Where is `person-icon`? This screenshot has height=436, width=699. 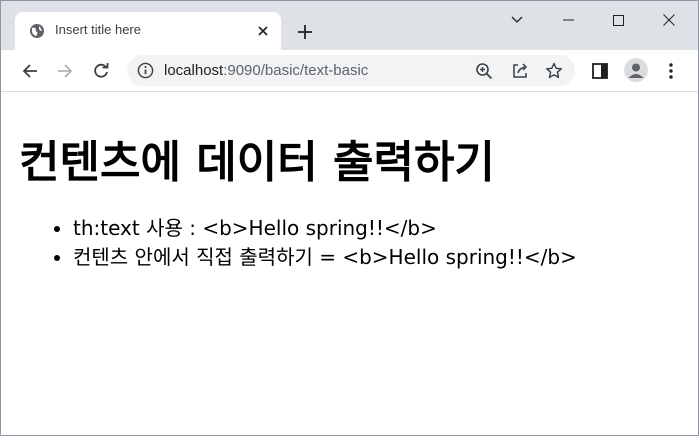 person-icon is located at coordinates (636, 70).